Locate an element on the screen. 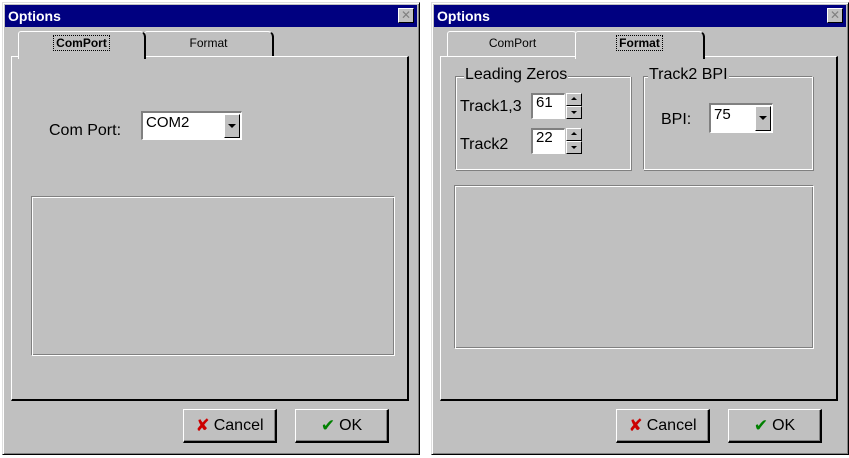 This screenshot has height=458, width=849. com-port-dropdown: COM2 is located at coordinates (191, 125).